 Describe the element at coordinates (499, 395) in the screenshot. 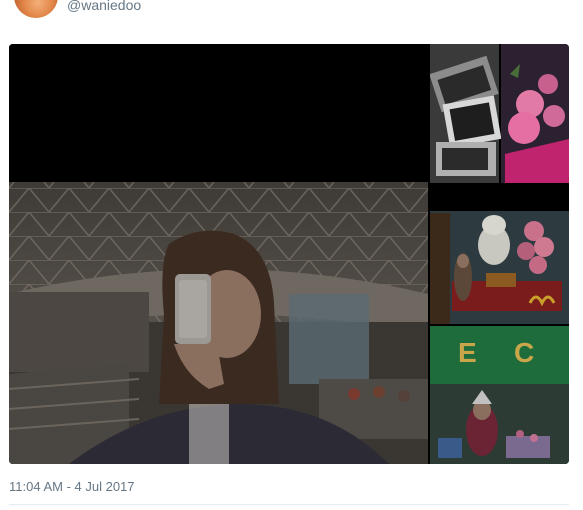

I see `media-thumb-3: E C` at that location.